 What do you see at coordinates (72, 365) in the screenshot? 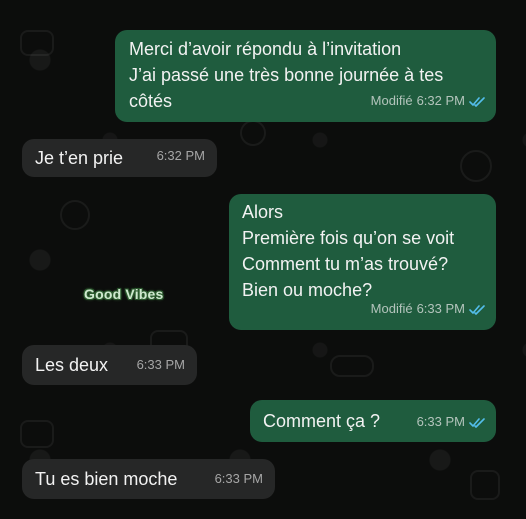
I see `message-text: Les deux` at bounding box center [72, 365].